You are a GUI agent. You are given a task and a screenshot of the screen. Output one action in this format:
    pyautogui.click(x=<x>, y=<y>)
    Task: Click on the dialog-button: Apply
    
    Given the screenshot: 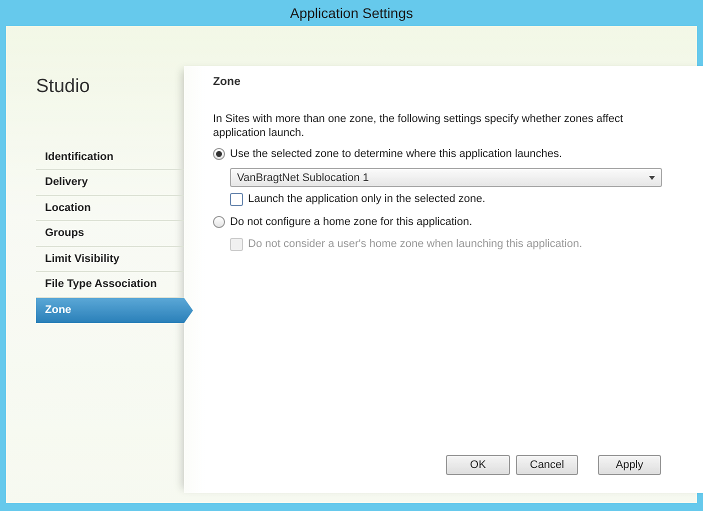 What is the action you would take?
    pyautogui.click(x=629, y=465)
    